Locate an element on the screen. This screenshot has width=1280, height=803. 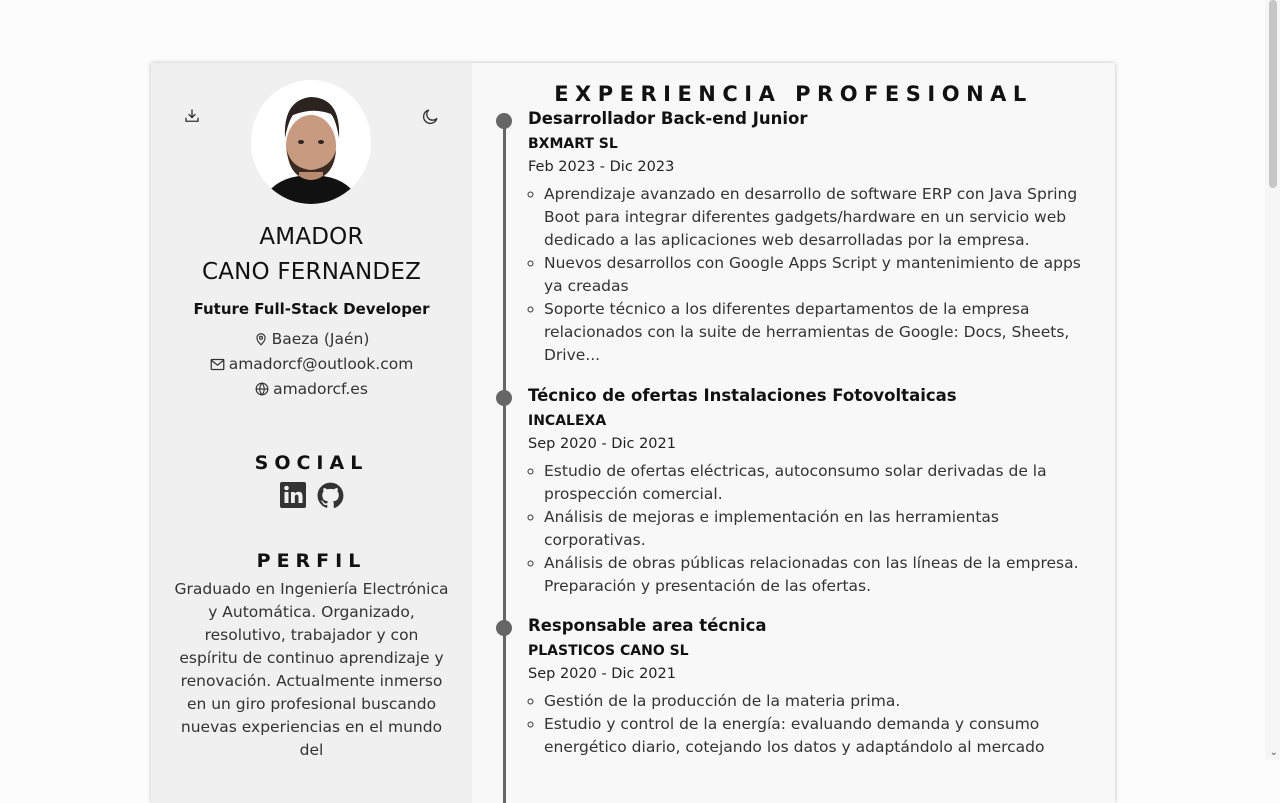
perfil-heading: PERFIL is located at coordinates (311, 561).